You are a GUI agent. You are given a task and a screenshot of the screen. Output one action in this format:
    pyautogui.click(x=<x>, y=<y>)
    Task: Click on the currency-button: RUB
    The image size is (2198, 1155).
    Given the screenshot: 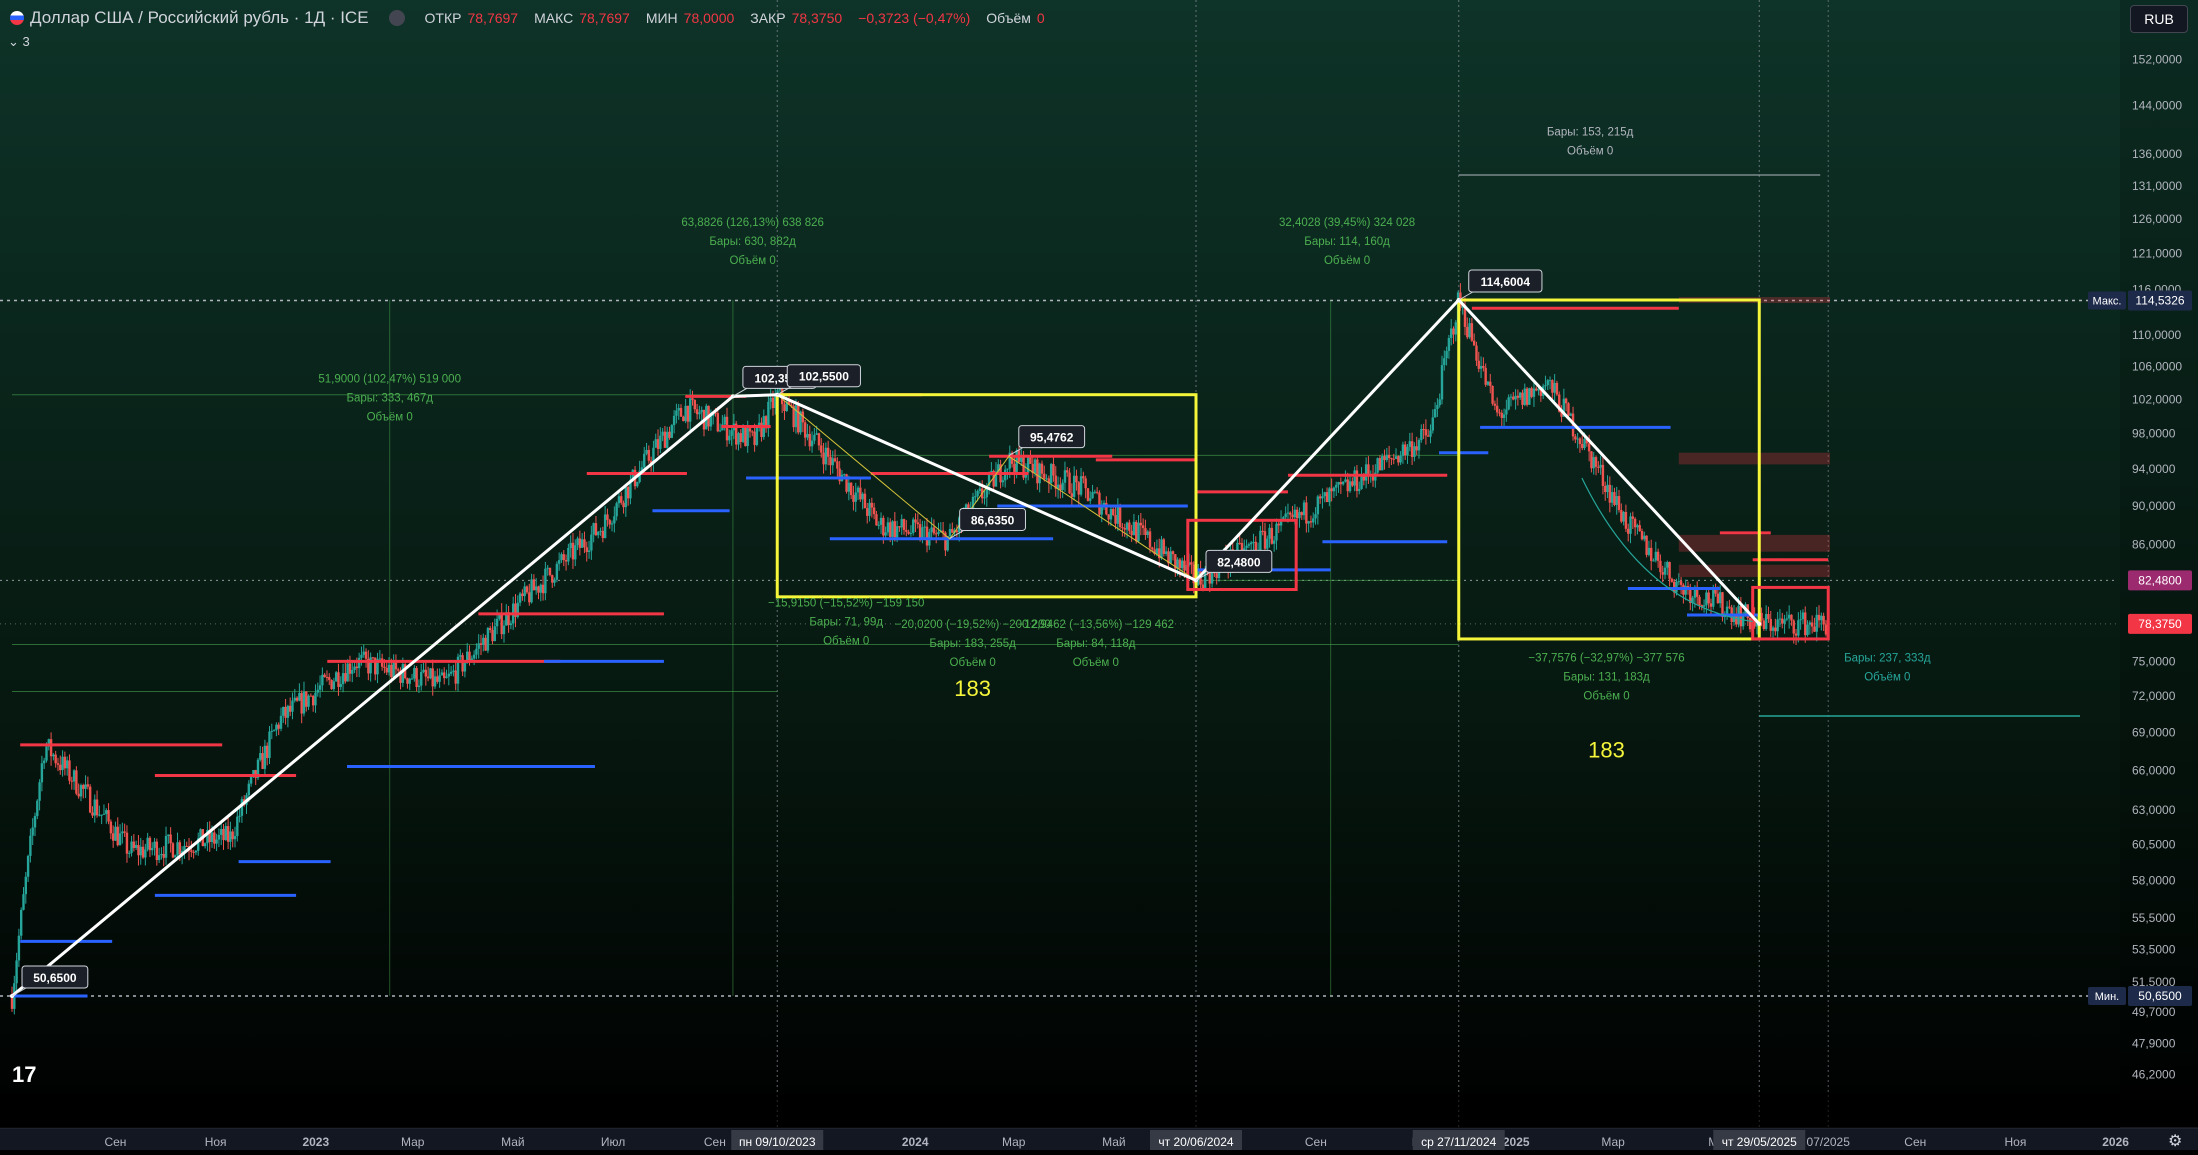 What is the action you would take?
    pyautogui.click(x=2159, y=19)
    